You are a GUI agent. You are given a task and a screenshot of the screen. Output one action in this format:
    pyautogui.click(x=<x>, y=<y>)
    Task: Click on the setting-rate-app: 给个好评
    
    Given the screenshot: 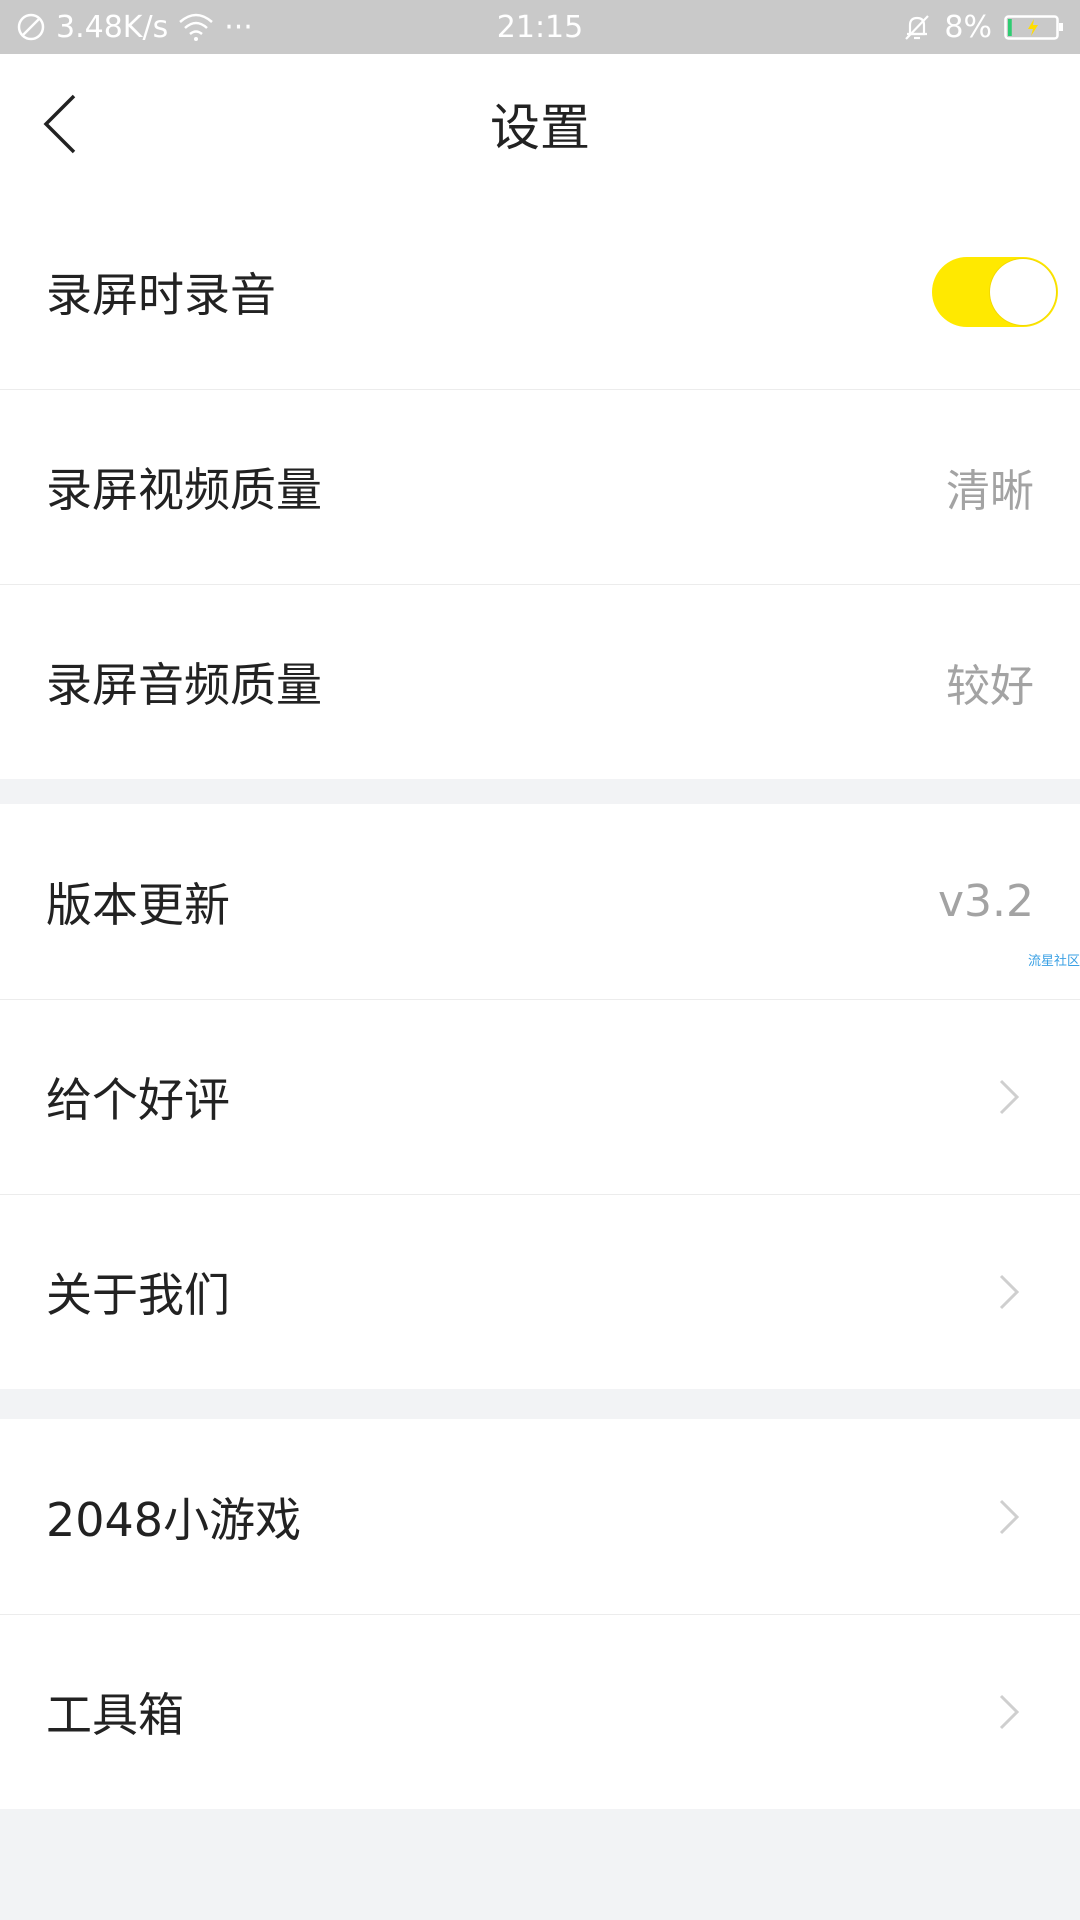 What is the action you would take?
    pyautogui.click(x=540, y=1096)
    